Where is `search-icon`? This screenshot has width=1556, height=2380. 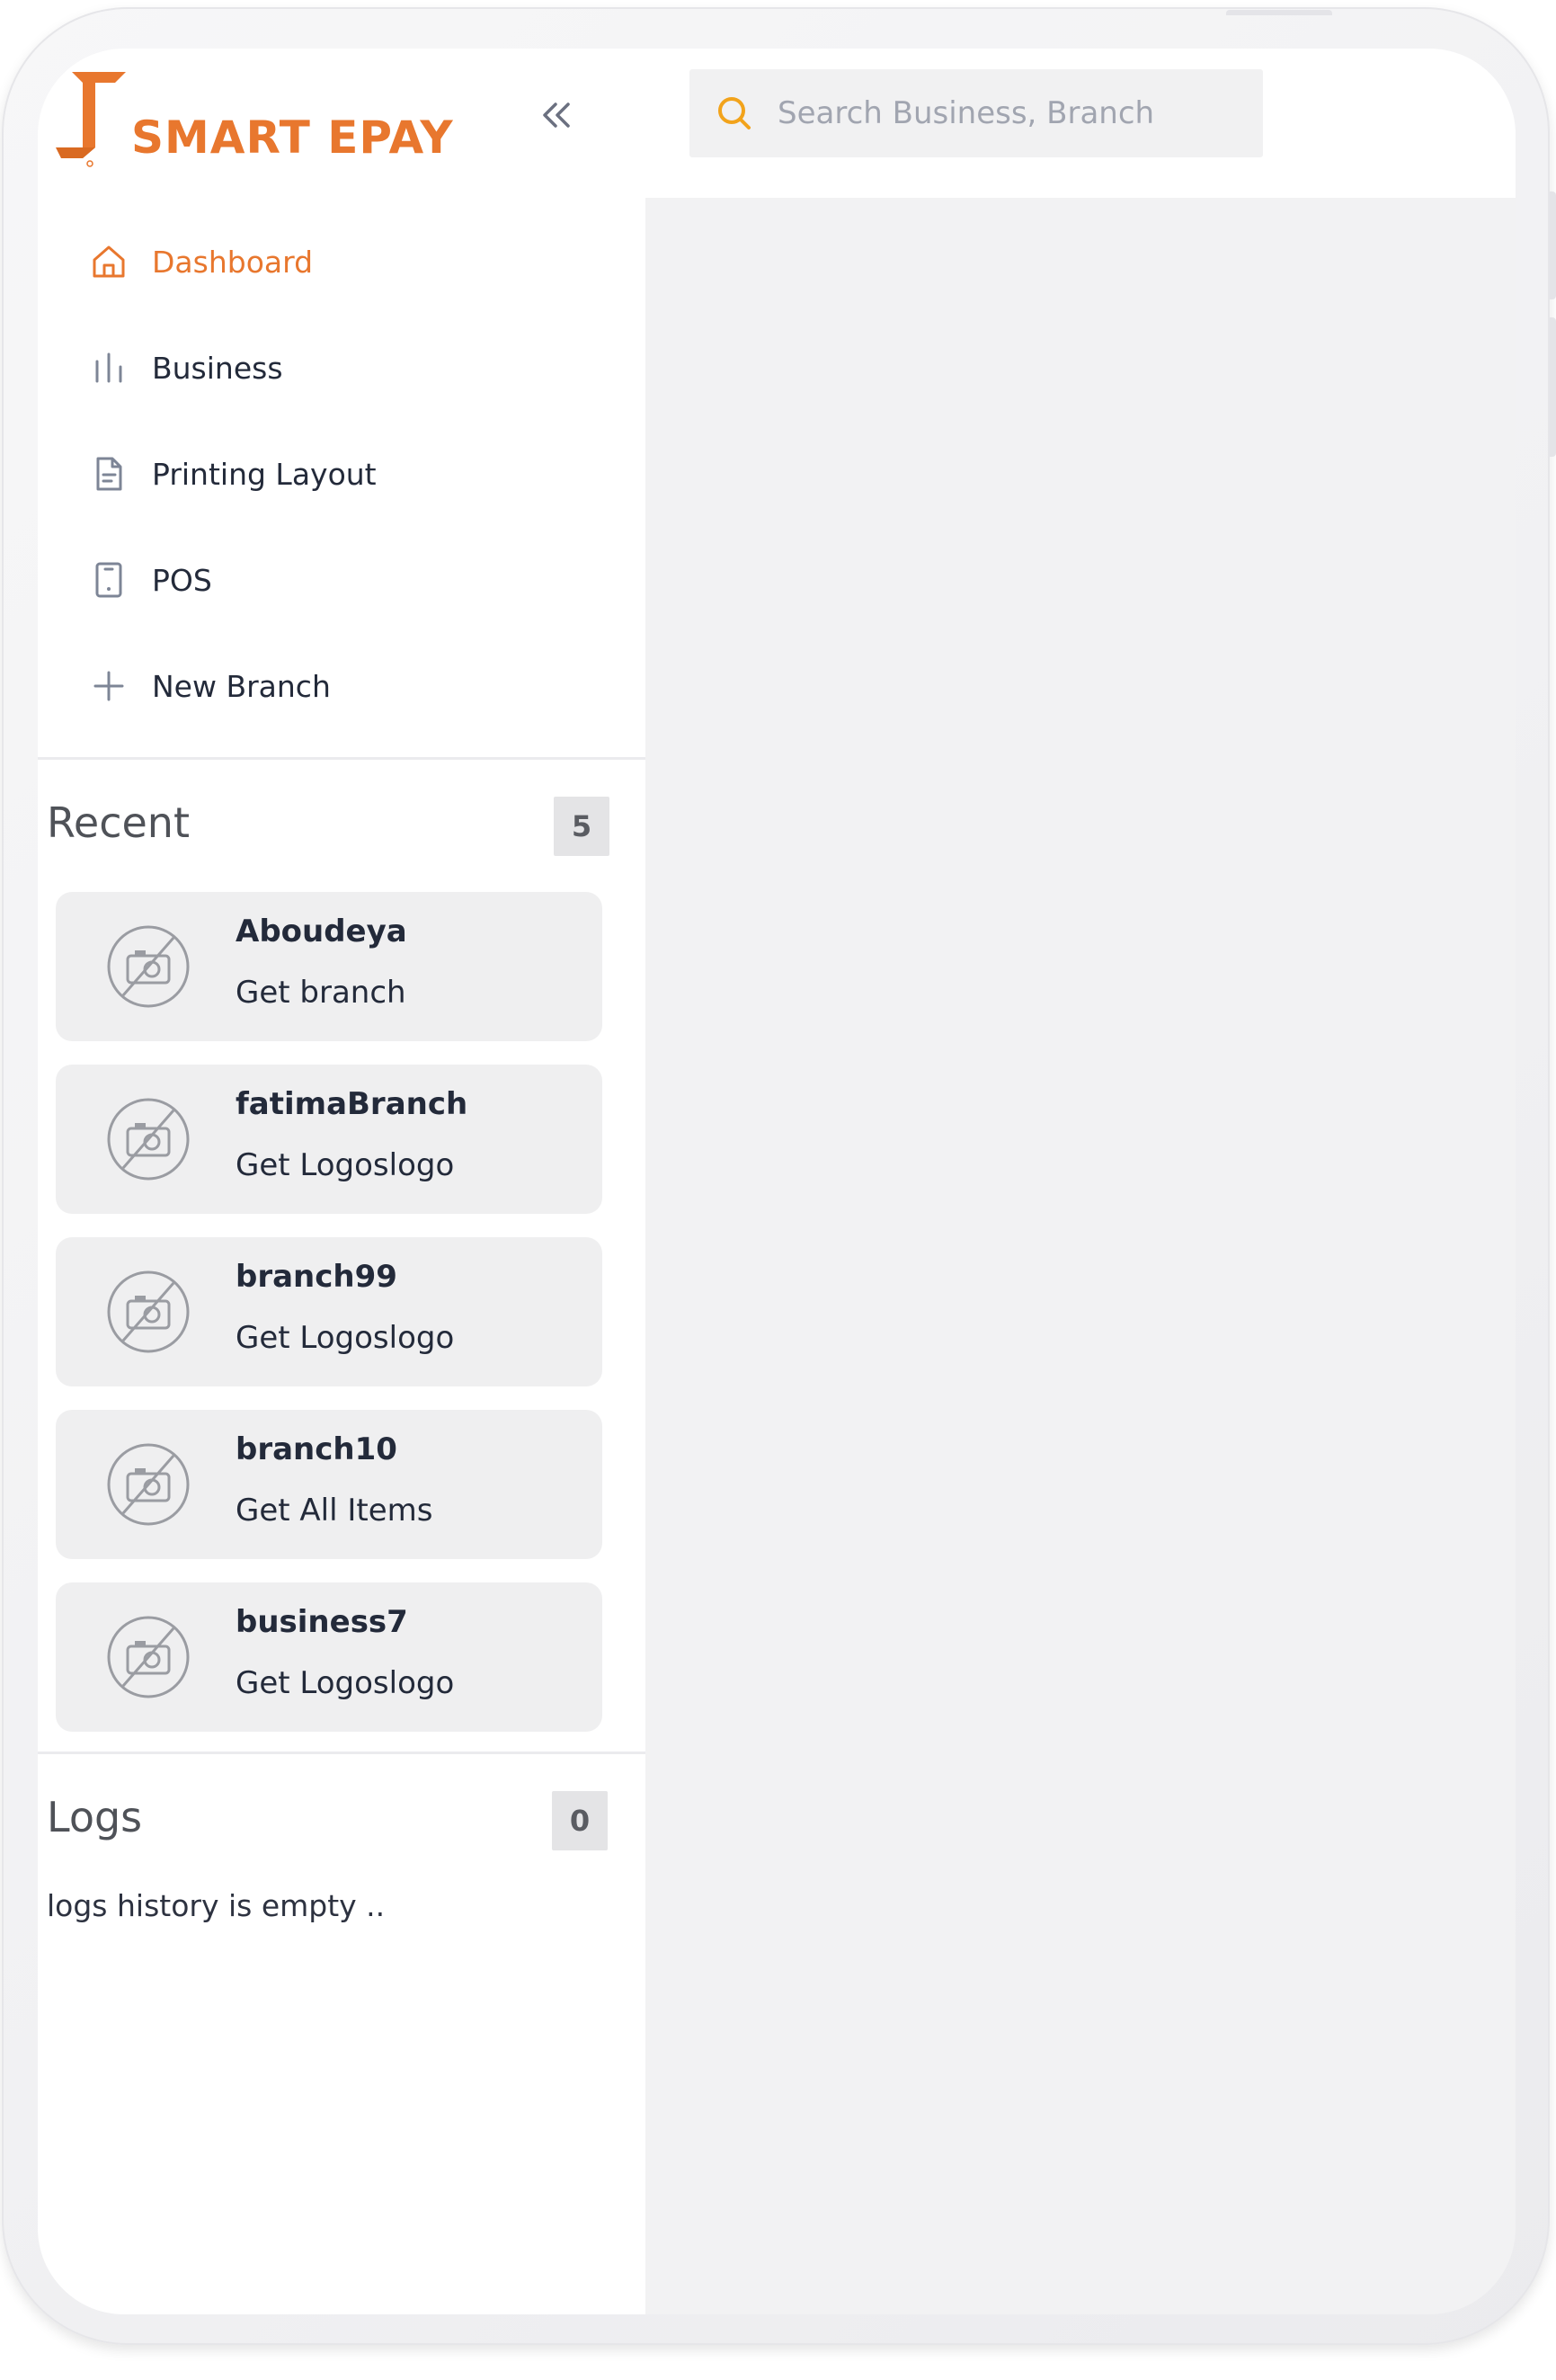
search-icon is located at coordinates (734, 113).